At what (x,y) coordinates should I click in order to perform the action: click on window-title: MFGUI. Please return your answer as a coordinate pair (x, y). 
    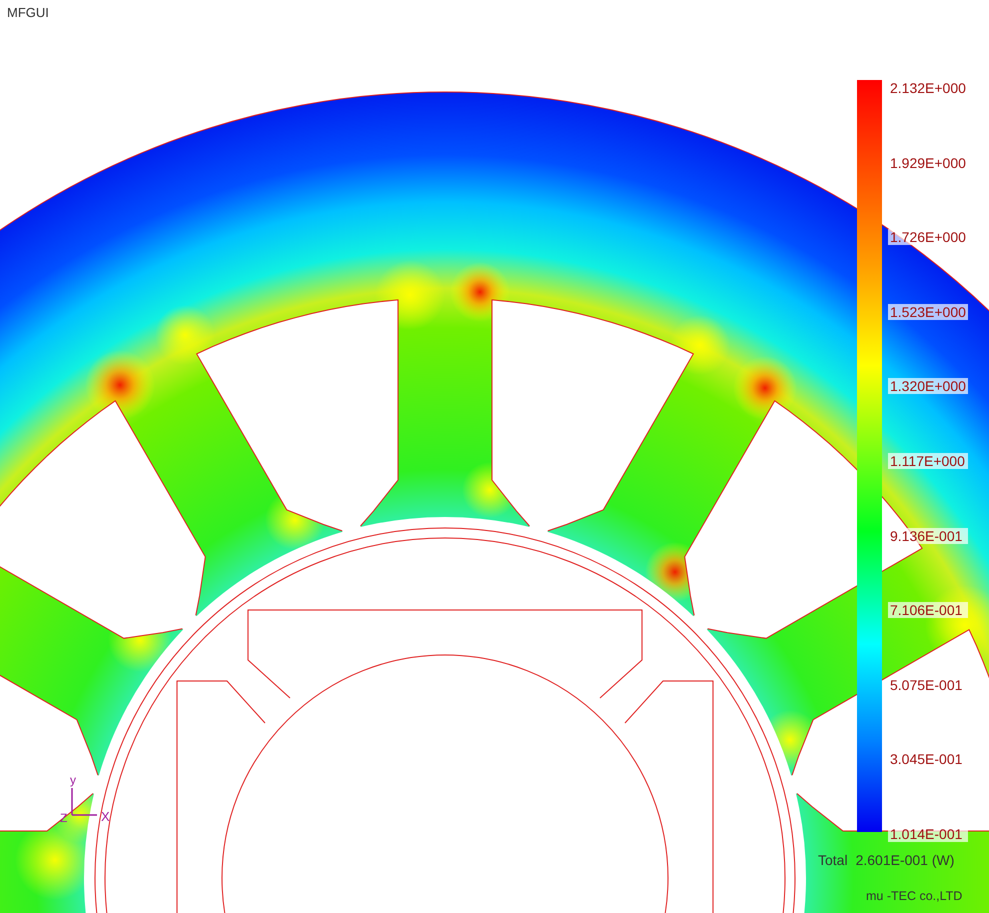
    Looking at the image, I should click on (28, 12).